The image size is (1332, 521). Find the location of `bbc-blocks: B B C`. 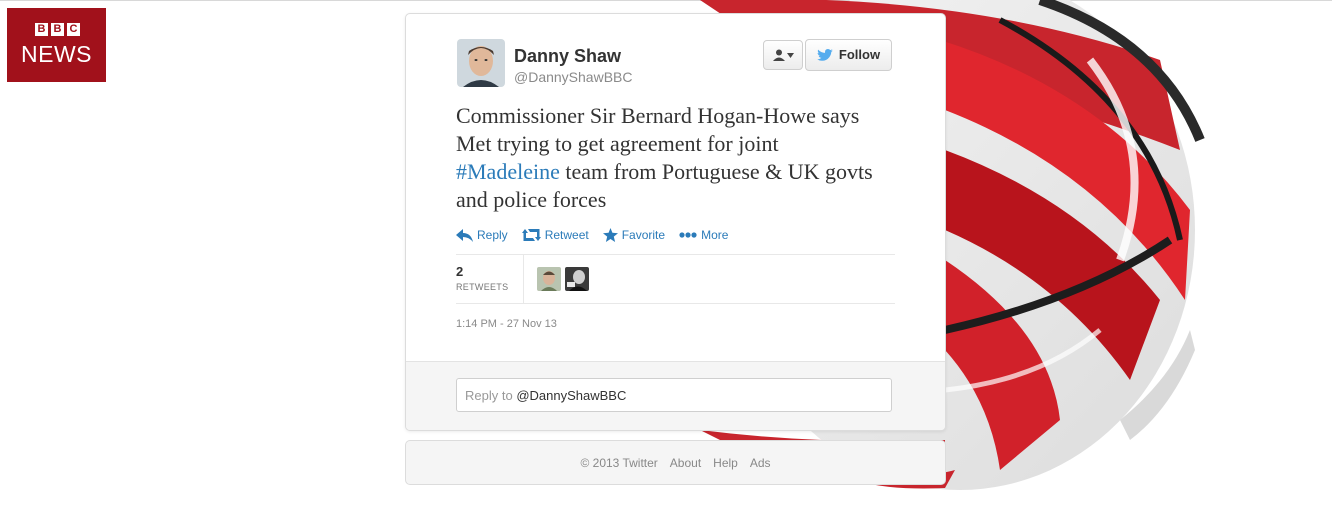

bbc-blocks: B B C is located at coordinates (57, 29).